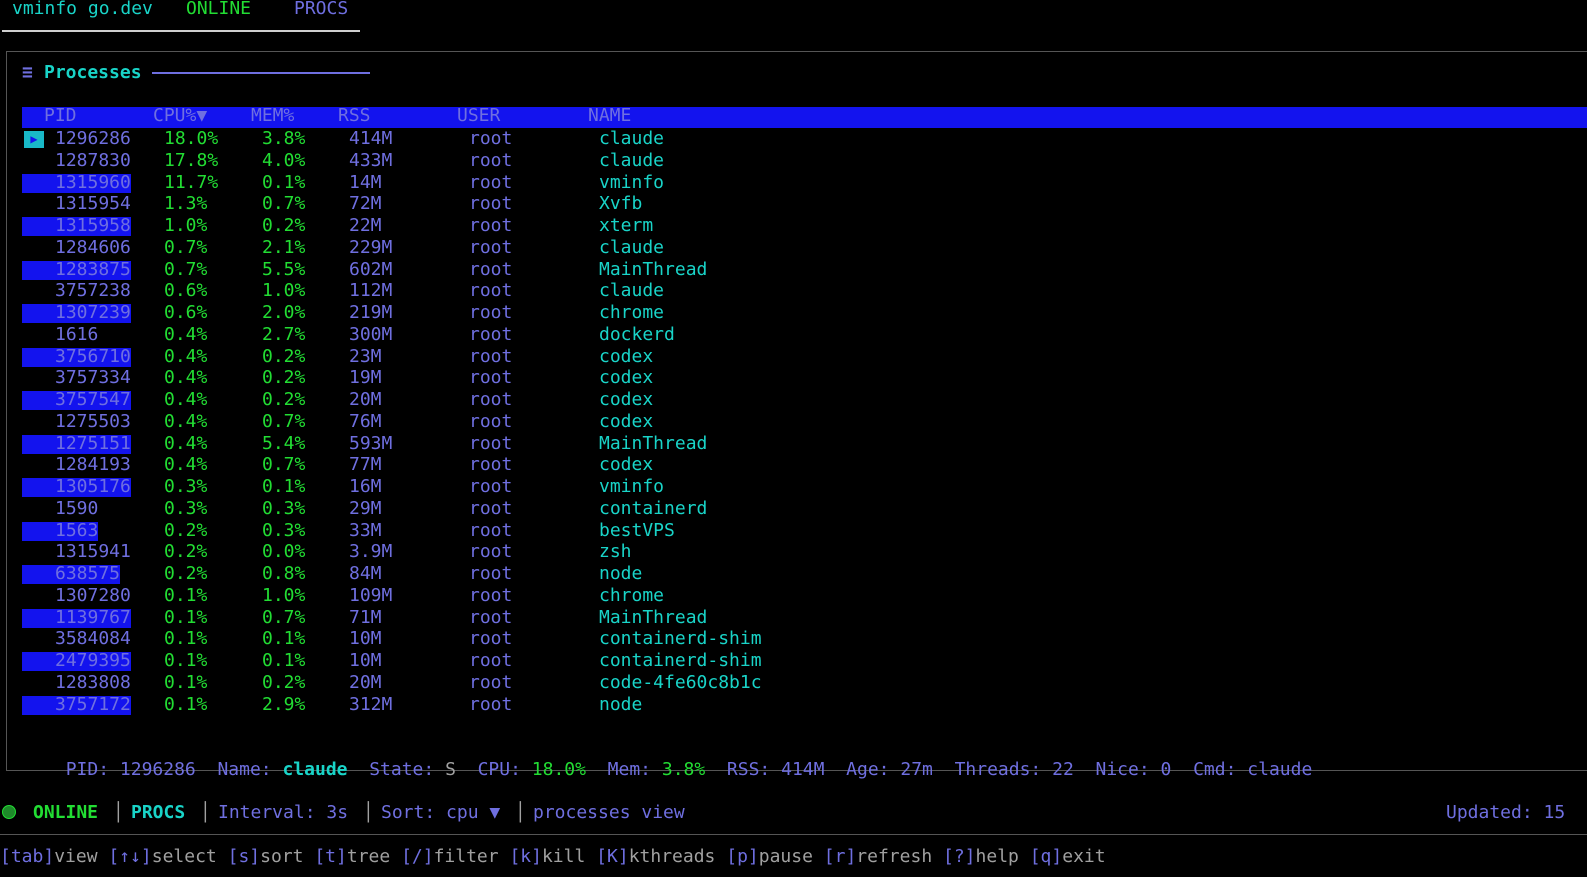 The image size is (1587, 877). Describe the element at coordinates (525, 856) in the screenshot. I see `hotkey-key: [k]` at that location.